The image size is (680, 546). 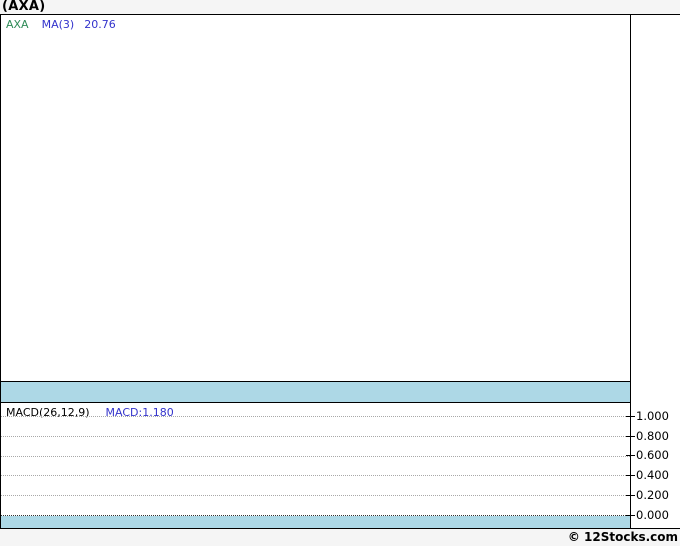 I want to click on legend-ma-value: 20.76, so click(x=100, y=24).